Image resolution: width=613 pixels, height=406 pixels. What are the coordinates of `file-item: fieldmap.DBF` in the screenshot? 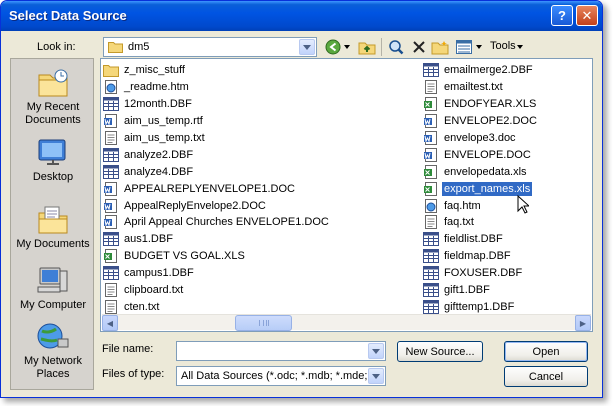 It's located at (481, 256).